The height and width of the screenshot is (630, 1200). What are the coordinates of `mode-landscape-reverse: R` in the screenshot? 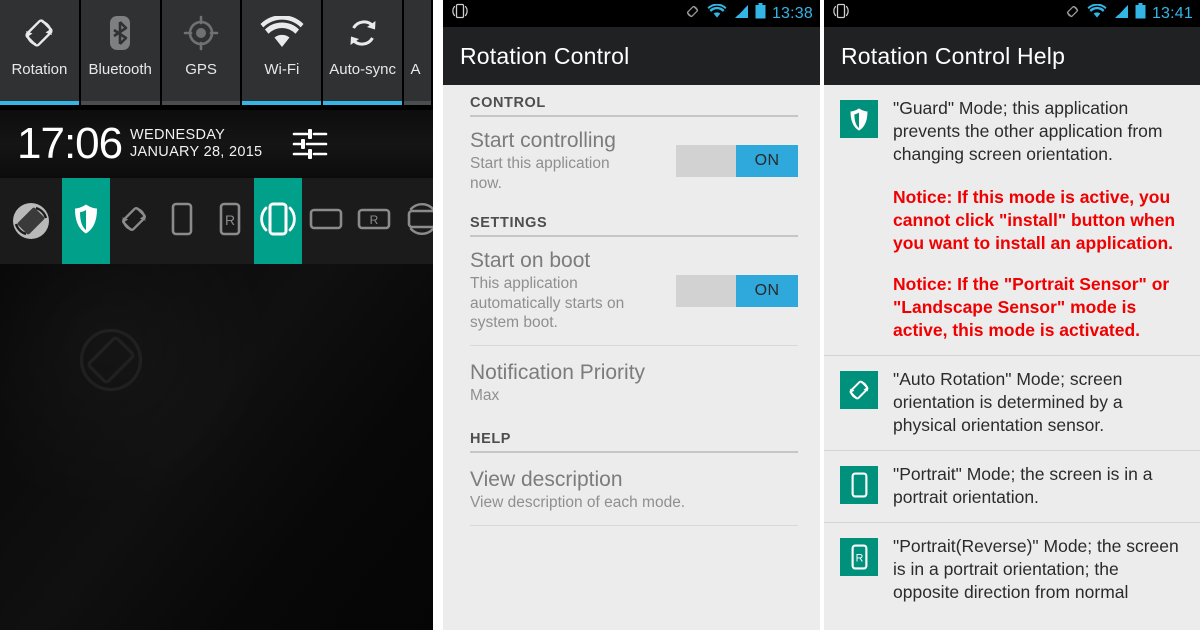 It's located at (374, 221).